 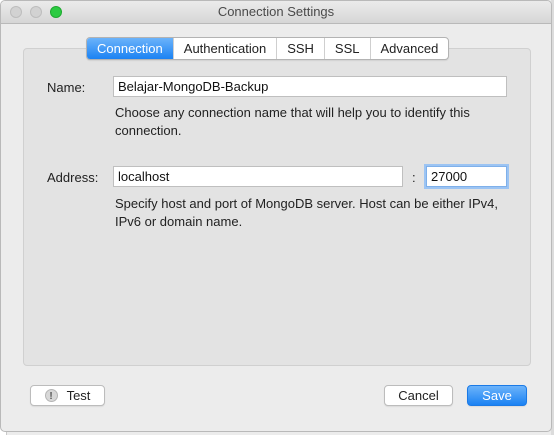 I want to click on tab-authentication: Authentication, so click(x=226, y=48).